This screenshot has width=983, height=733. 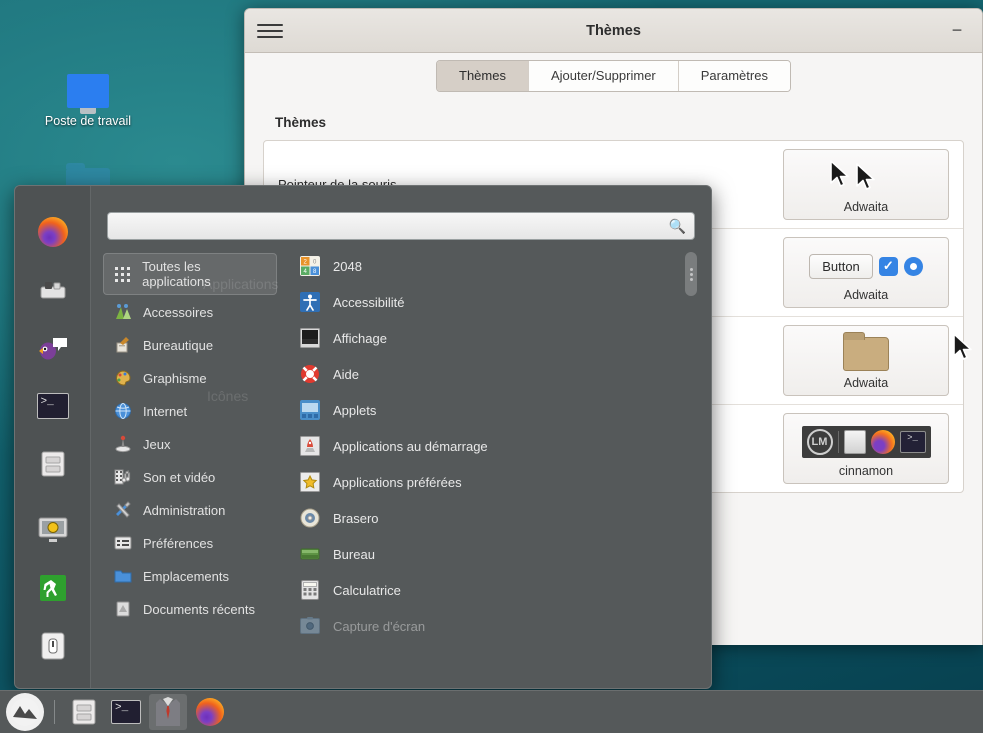 What do you see at coordinates (190, 444) in the screenshot?
I see `sidebar-item-games: Jeux` at bounding box center [190, 444].